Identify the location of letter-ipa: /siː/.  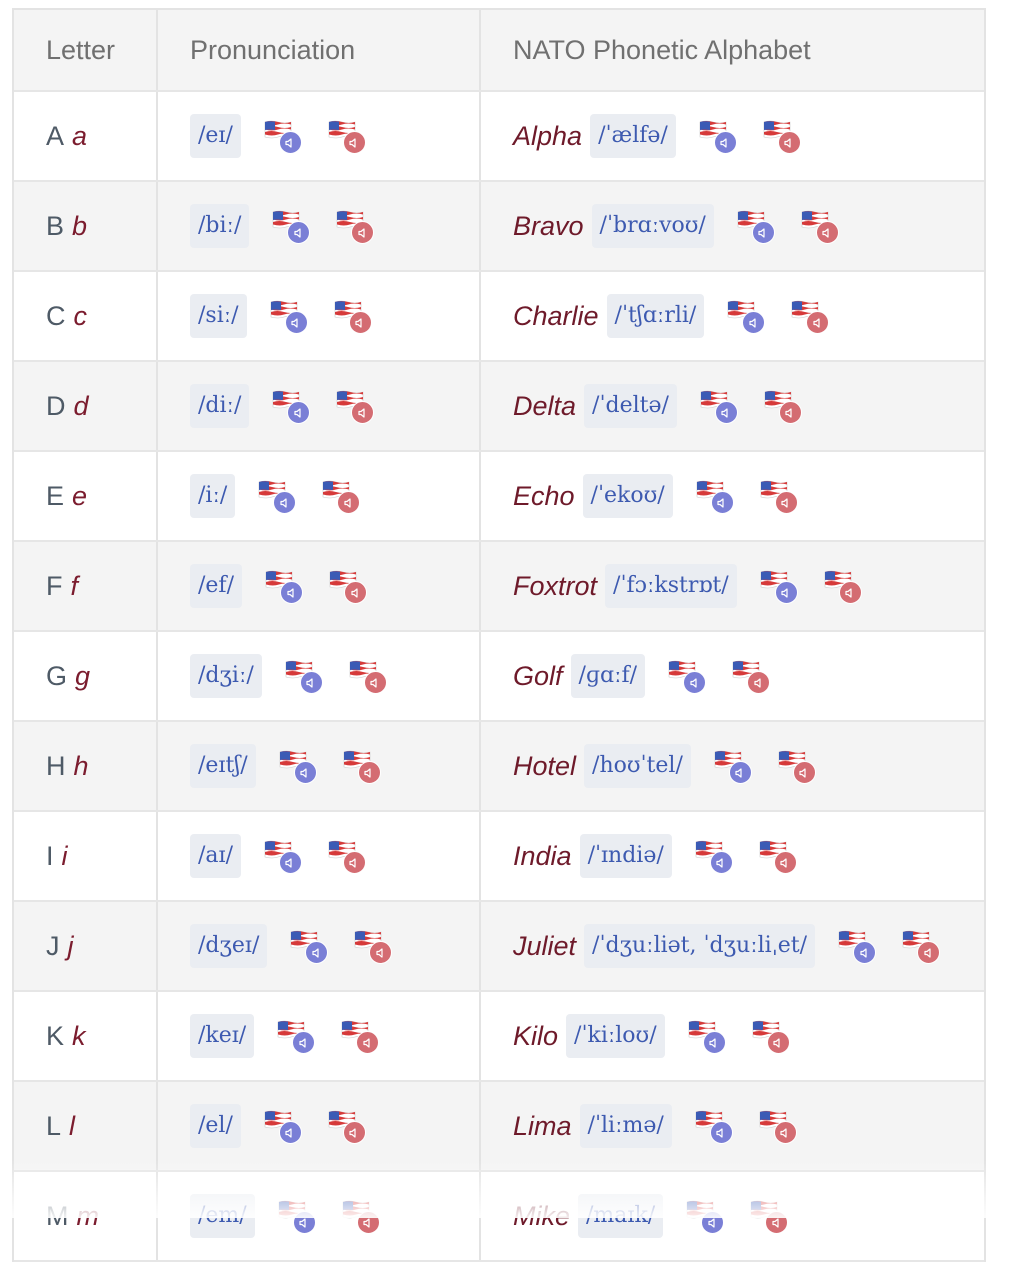
(218, 316).